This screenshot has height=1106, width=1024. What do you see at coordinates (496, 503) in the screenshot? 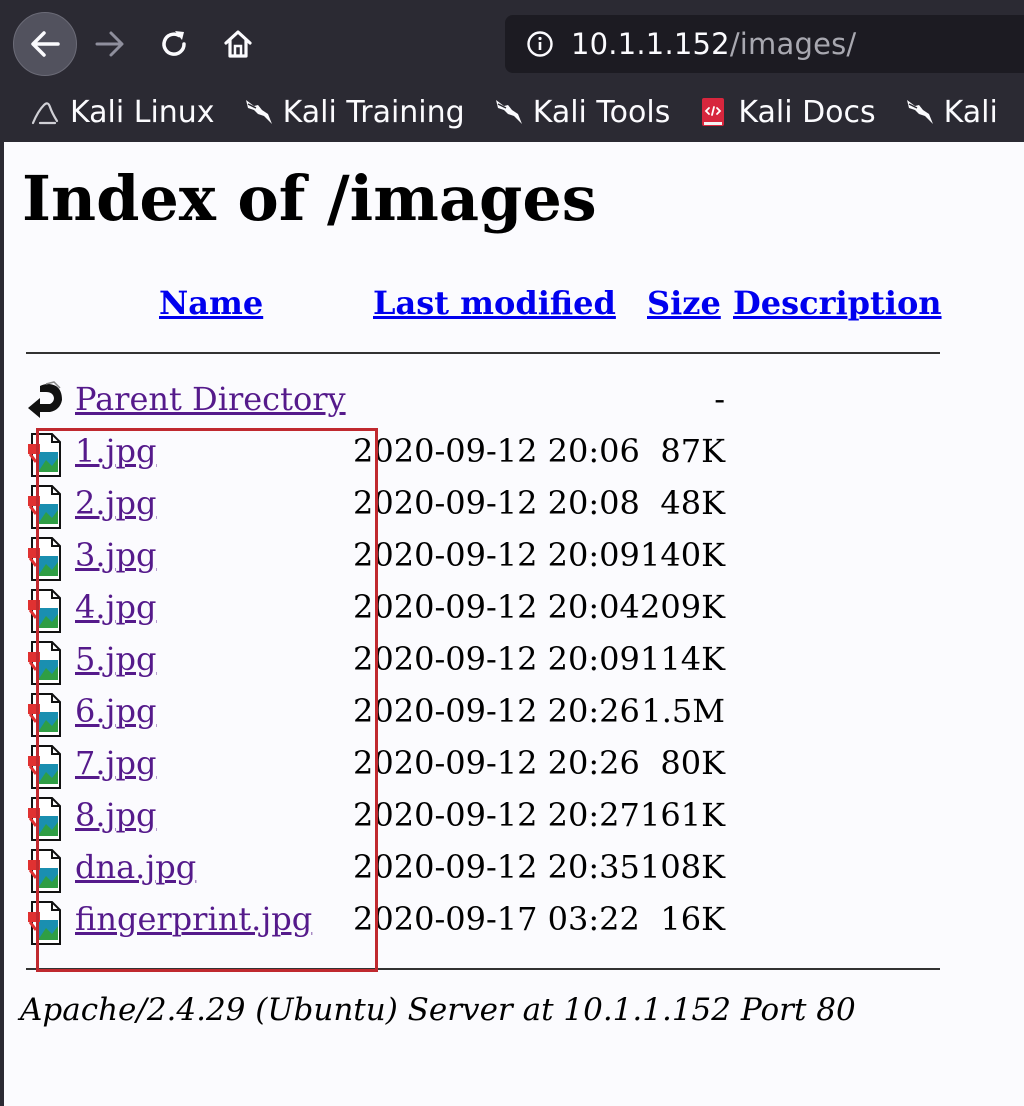
I see `file-modified: 2020-09-12 20:08` at bounding box center [496, 503].